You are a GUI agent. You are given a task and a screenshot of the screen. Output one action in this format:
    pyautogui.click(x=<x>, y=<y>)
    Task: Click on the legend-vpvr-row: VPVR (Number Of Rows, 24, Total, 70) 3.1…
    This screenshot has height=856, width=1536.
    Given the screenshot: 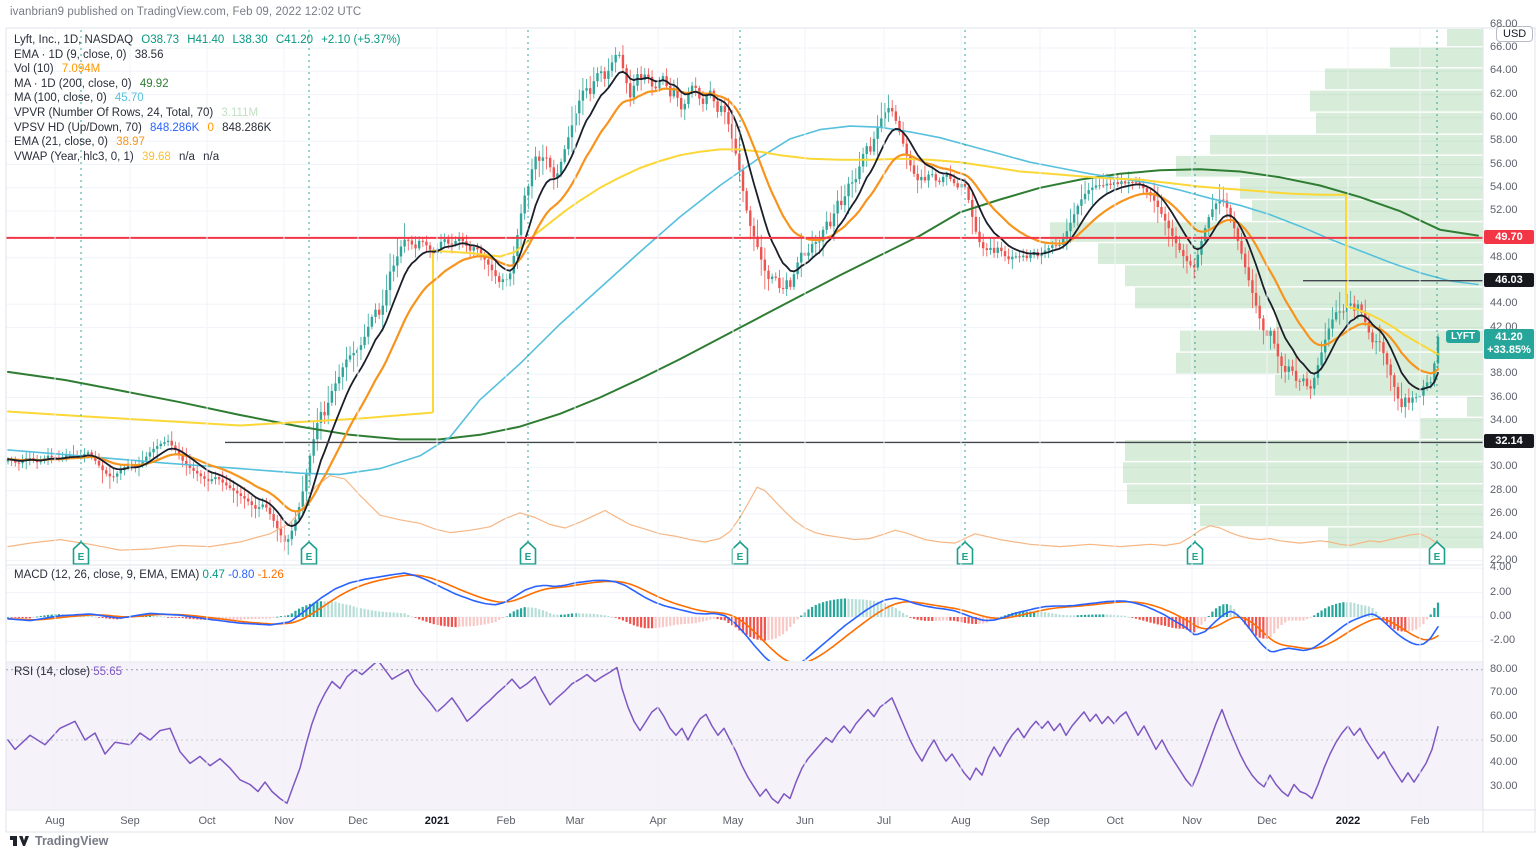 What is the action you would take?
    pyautogui.click(x=207, y=113)
    